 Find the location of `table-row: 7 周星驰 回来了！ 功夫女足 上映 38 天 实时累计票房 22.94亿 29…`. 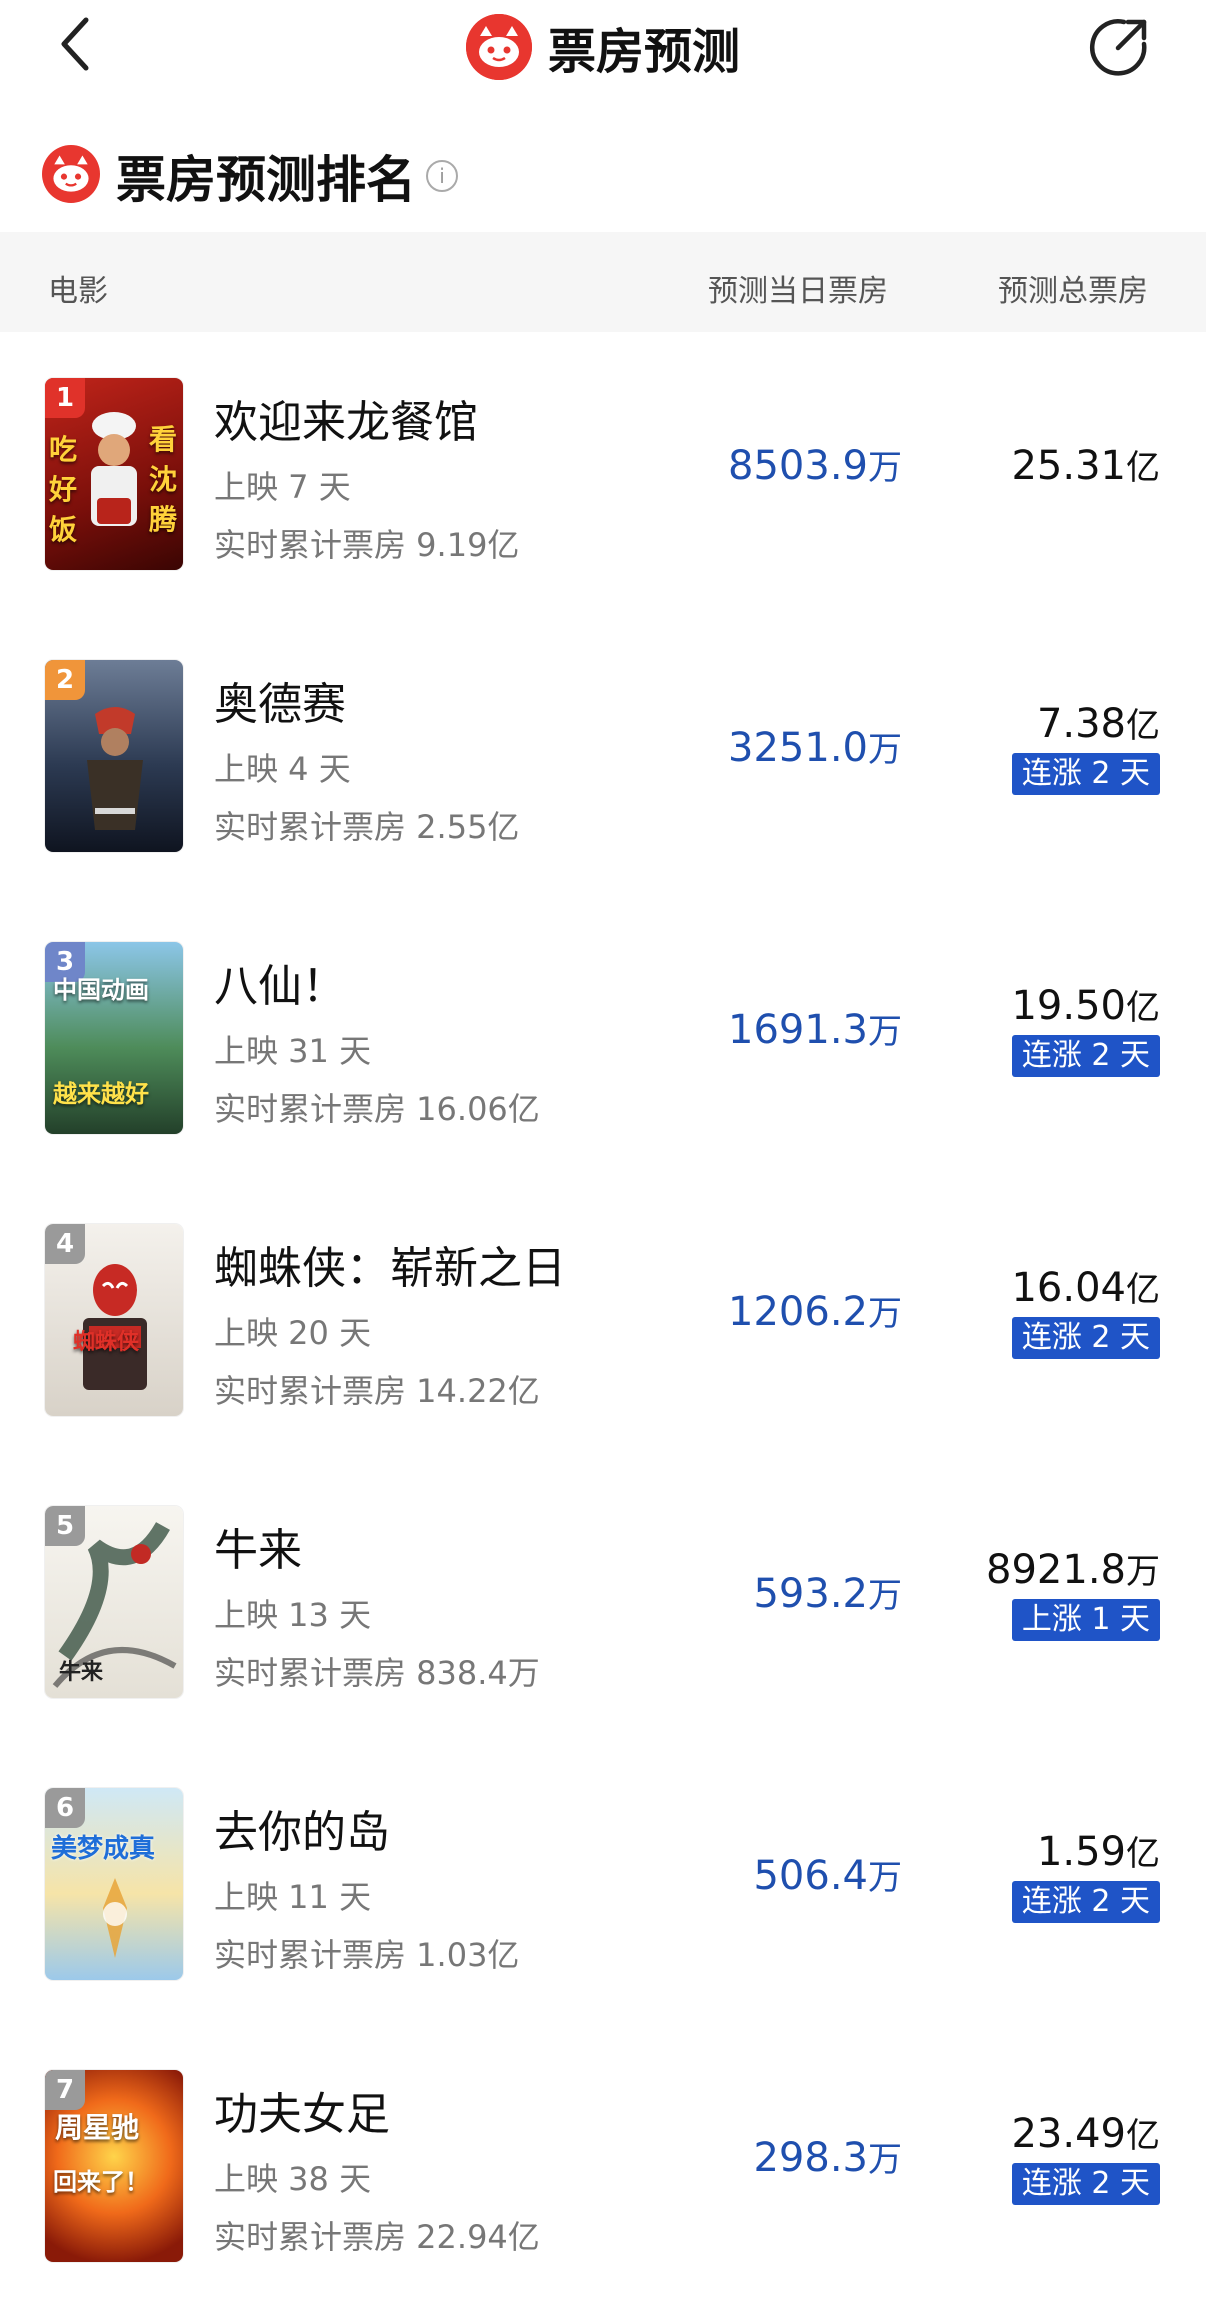

table-row: 7 周星驰 回来了！ 功夫女足 上映 38 天 实时累计票房 22.94亿 29… is located at coordinates (603, 2165).